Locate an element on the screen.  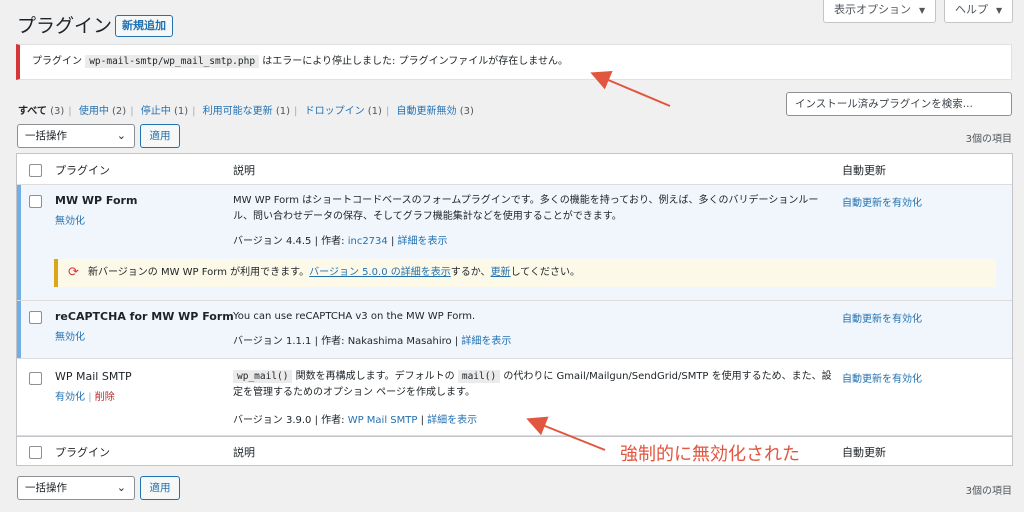
annotation-arrows is located at coordinates (598, 260).